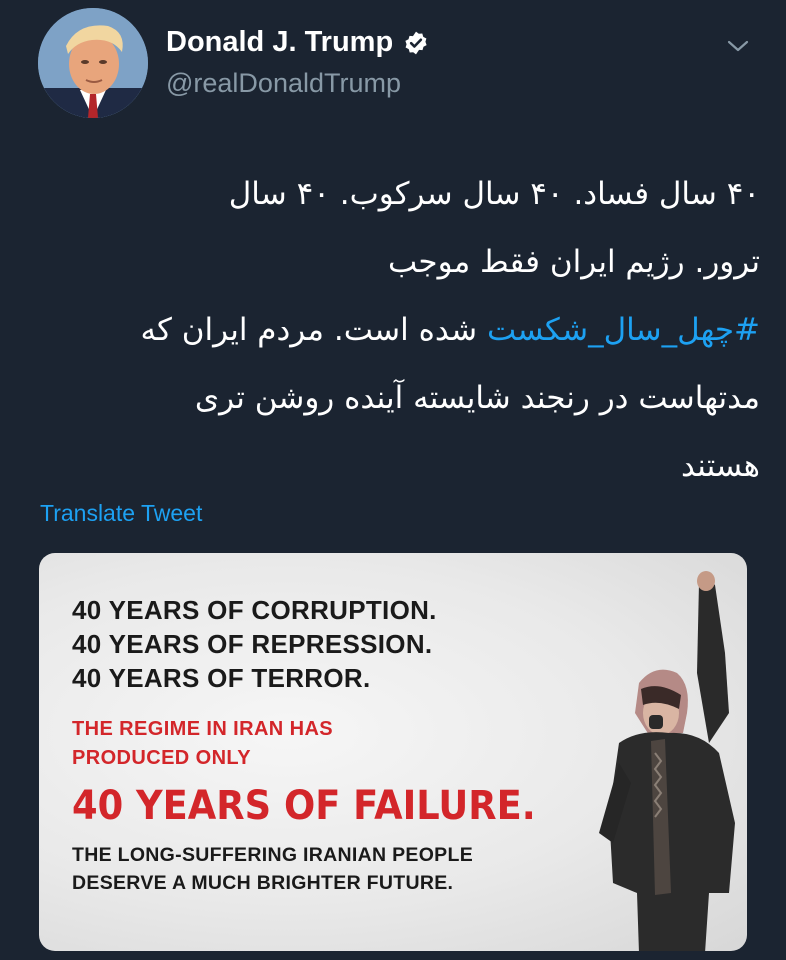 The height and width of the screenshot is (960, 786). What do you see at coordinates (313, 330) in the screenshot?
I see `tweet-line-3-text: شده است. مردم ایران که` at bounding box center [313, 330].